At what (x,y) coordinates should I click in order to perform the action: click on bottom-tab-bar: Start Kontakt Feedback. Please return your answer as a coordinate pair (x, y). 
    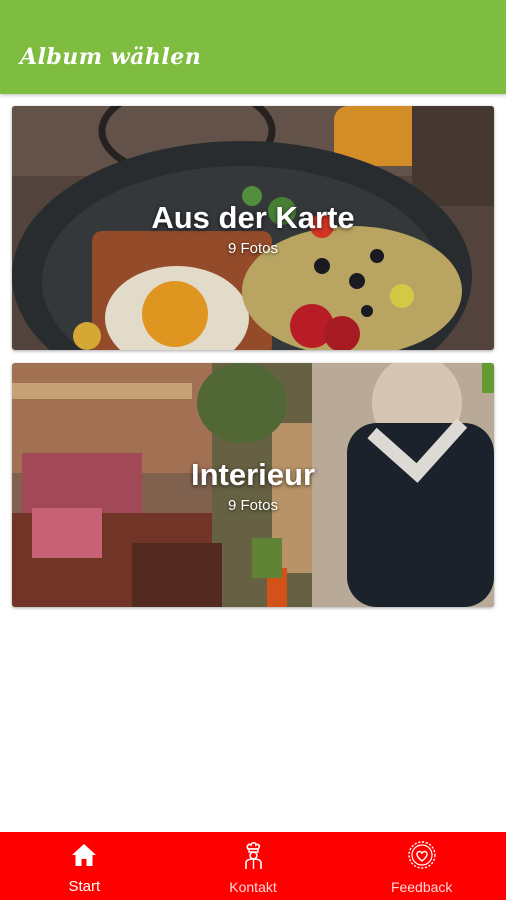
    Looking at the image, I should click on (253, 866).